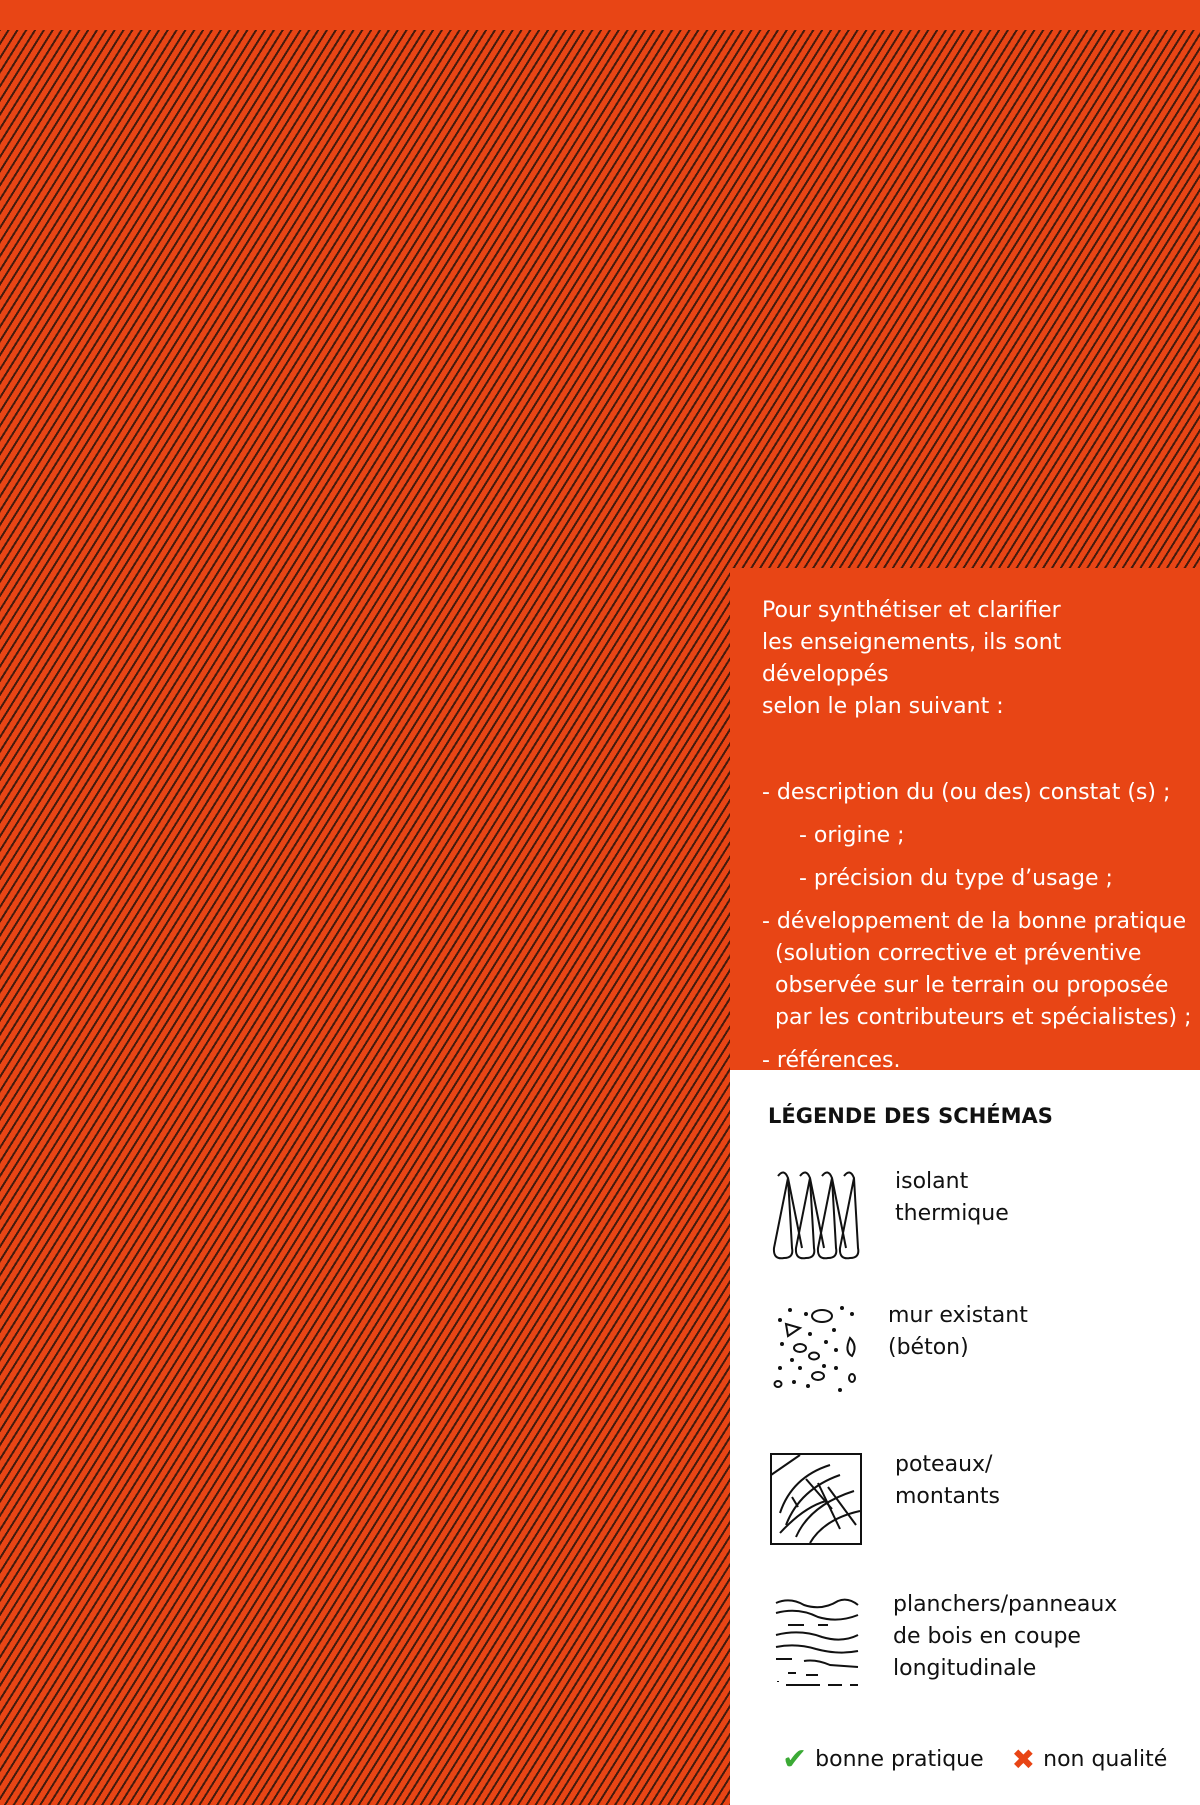  What do you see at coordinates (965, 1668) in the screenshot?
I see `legend-label-line: longitudinale` at bounding box center [965, 1668].